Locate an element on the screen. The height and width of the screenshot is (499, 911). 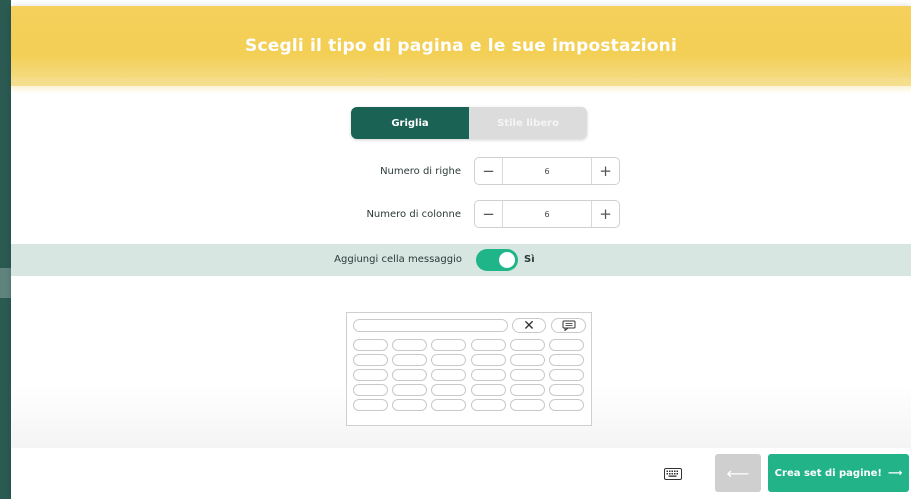
create-page-set-label: Crea set di pagine! is located at coordinates (828, 473).